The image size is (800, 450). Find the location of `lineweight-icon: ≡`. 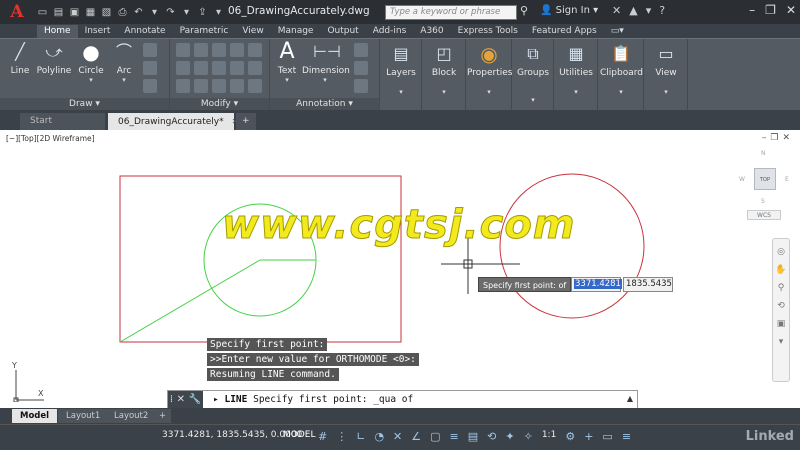

lineweight-icon: ≡ is located at coordinates (454, 436).